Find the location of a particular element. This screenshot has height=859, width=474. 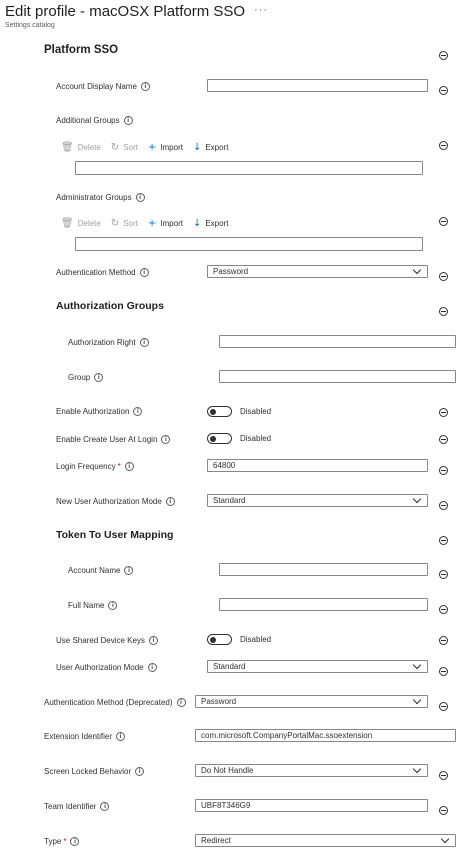

remove-team-identifier-icon is located at coordinates (443, 810).